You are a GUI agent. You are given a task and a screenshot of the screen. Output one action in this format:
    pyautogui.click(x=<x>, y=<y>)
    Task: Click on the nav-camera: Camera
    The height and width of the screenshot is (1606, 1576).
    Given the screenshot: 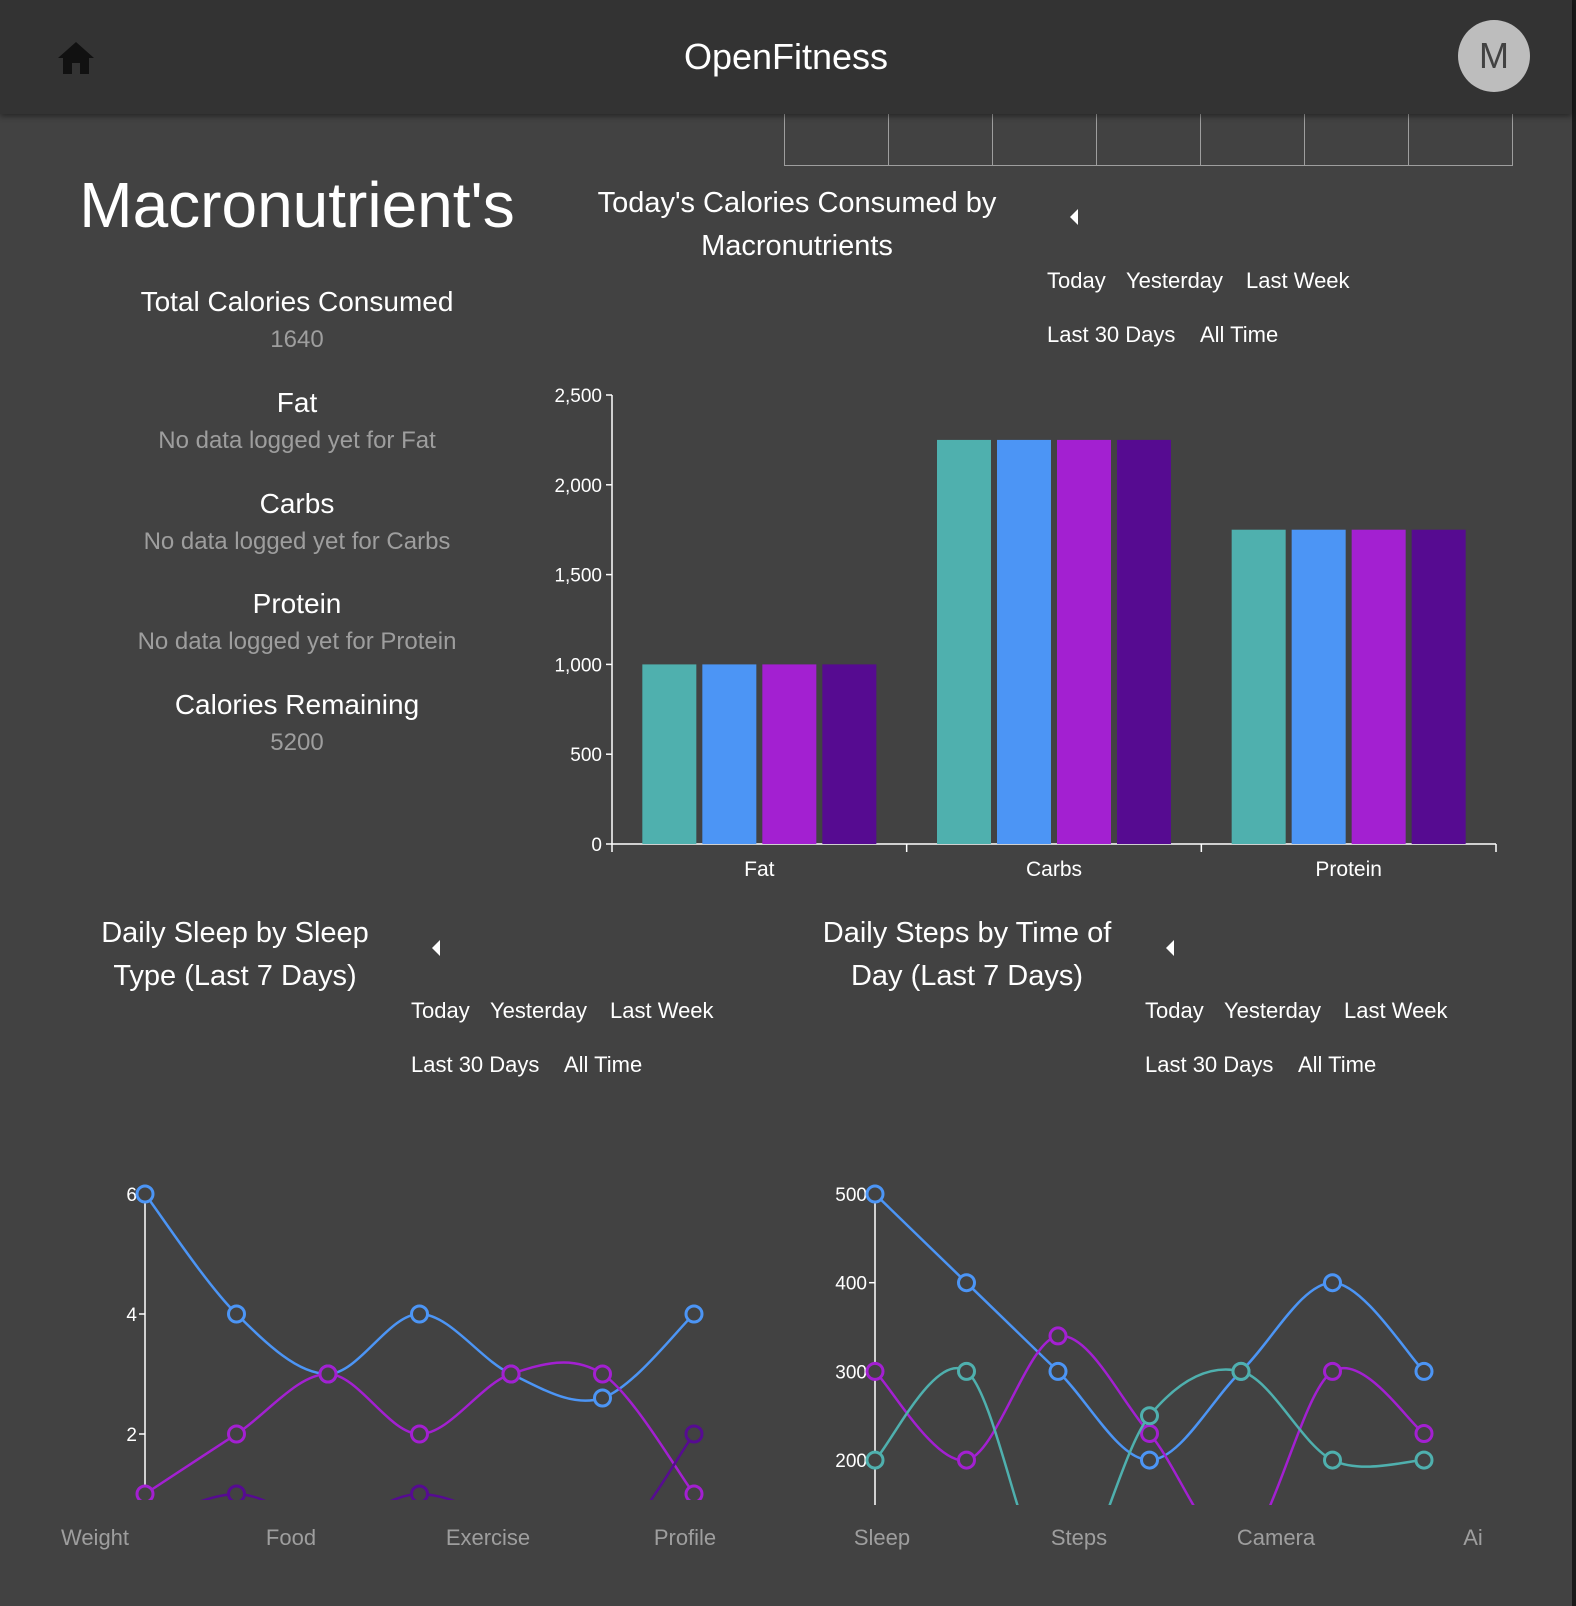 What is the action you would take?
    pyautogui.click(x=1276, y=1538)
    